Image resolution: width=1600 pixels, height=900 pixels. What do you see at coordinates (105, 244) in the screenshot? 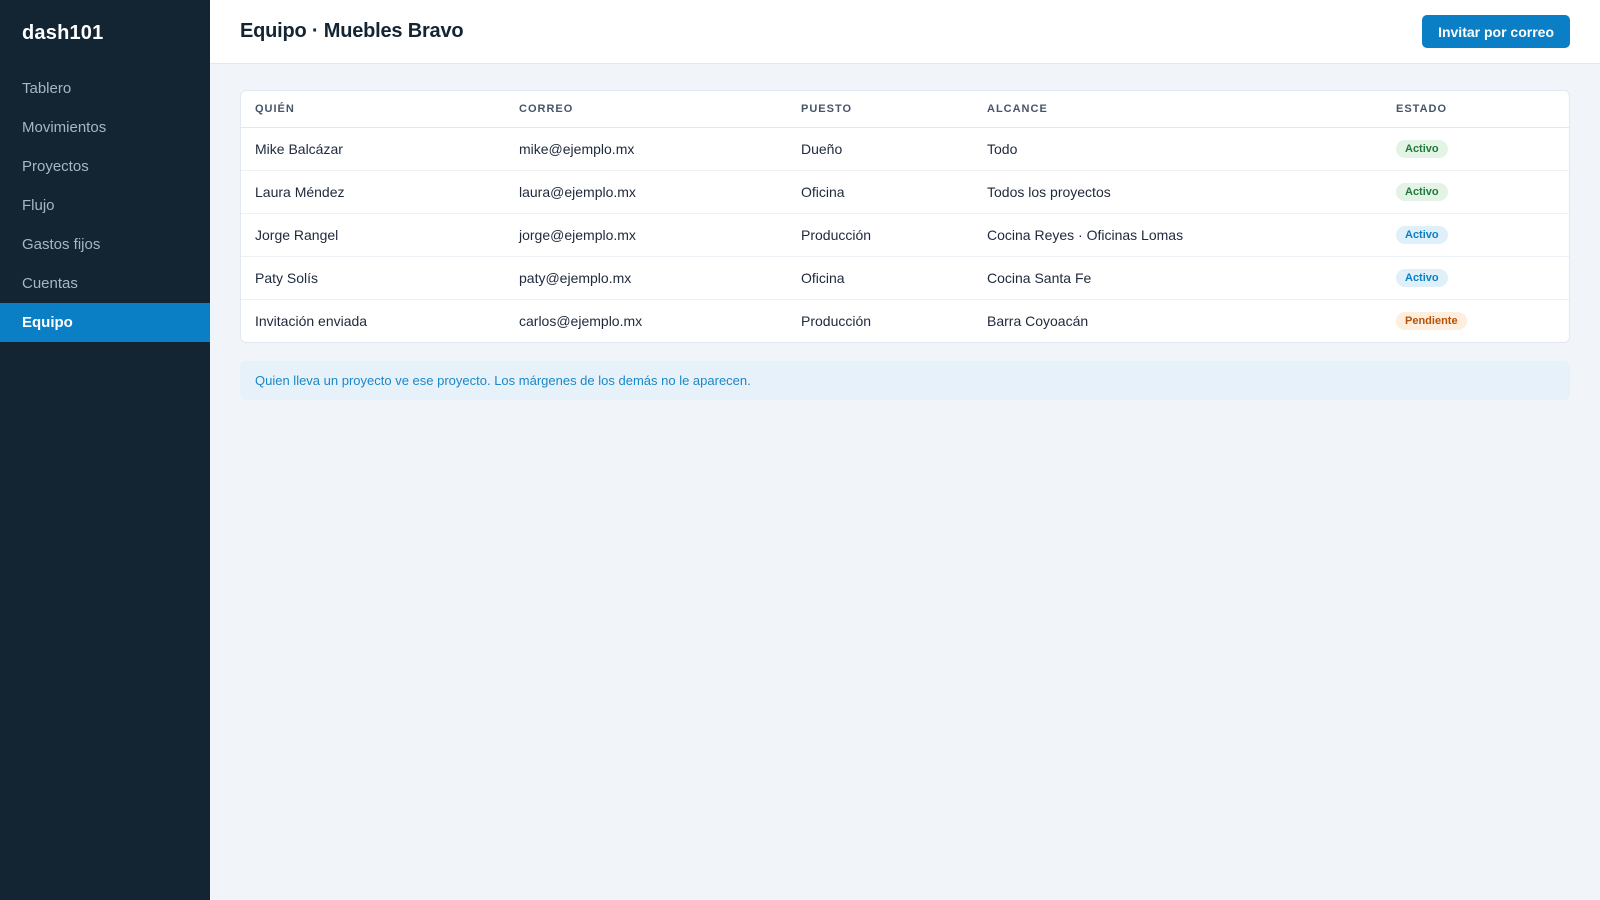
I see `sidebar-item-gastos-fijos: Gastos fijos` at bounding box center [105, 244].